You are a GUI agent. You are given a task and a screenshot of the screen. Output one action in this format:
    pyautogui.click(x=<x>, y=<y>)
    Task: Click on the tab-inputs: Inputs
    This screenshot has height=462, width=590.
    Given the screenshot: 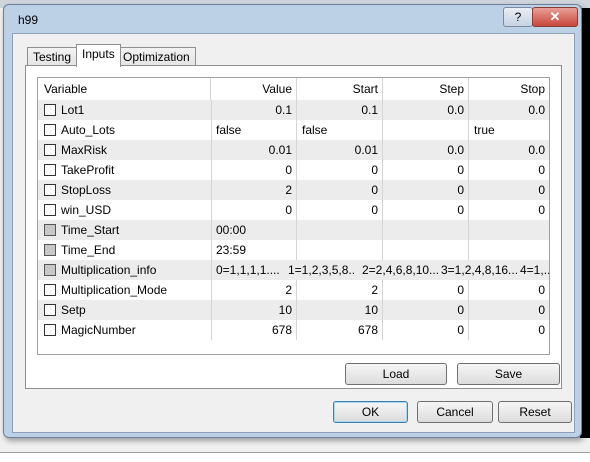 What is the action you would take?
    pyautogui.click(x=98, y=55)
    